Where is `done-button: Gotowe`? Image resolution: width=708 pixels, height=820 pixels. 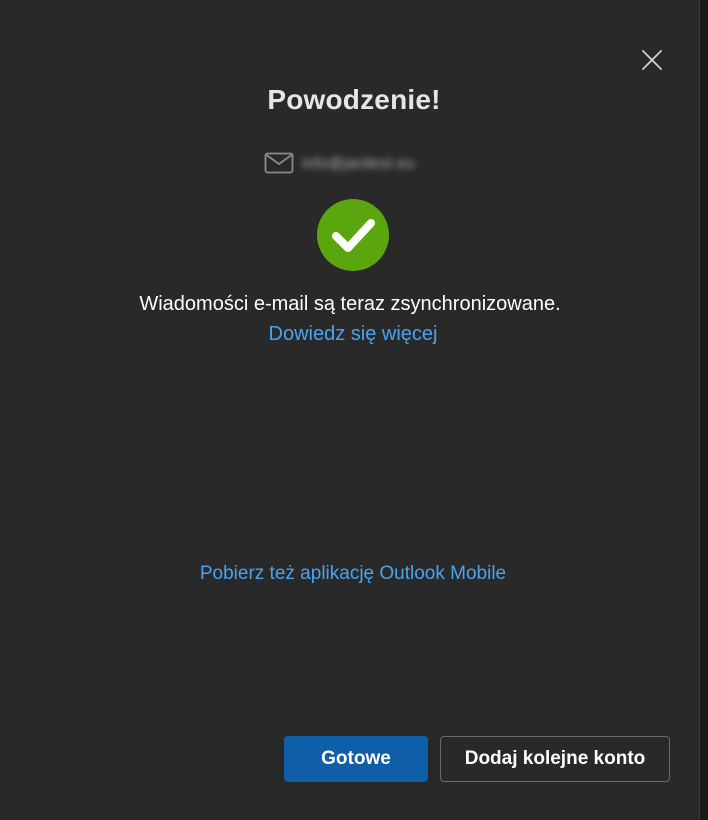
done-button: Gotowe is located at coordinates (356, 759).